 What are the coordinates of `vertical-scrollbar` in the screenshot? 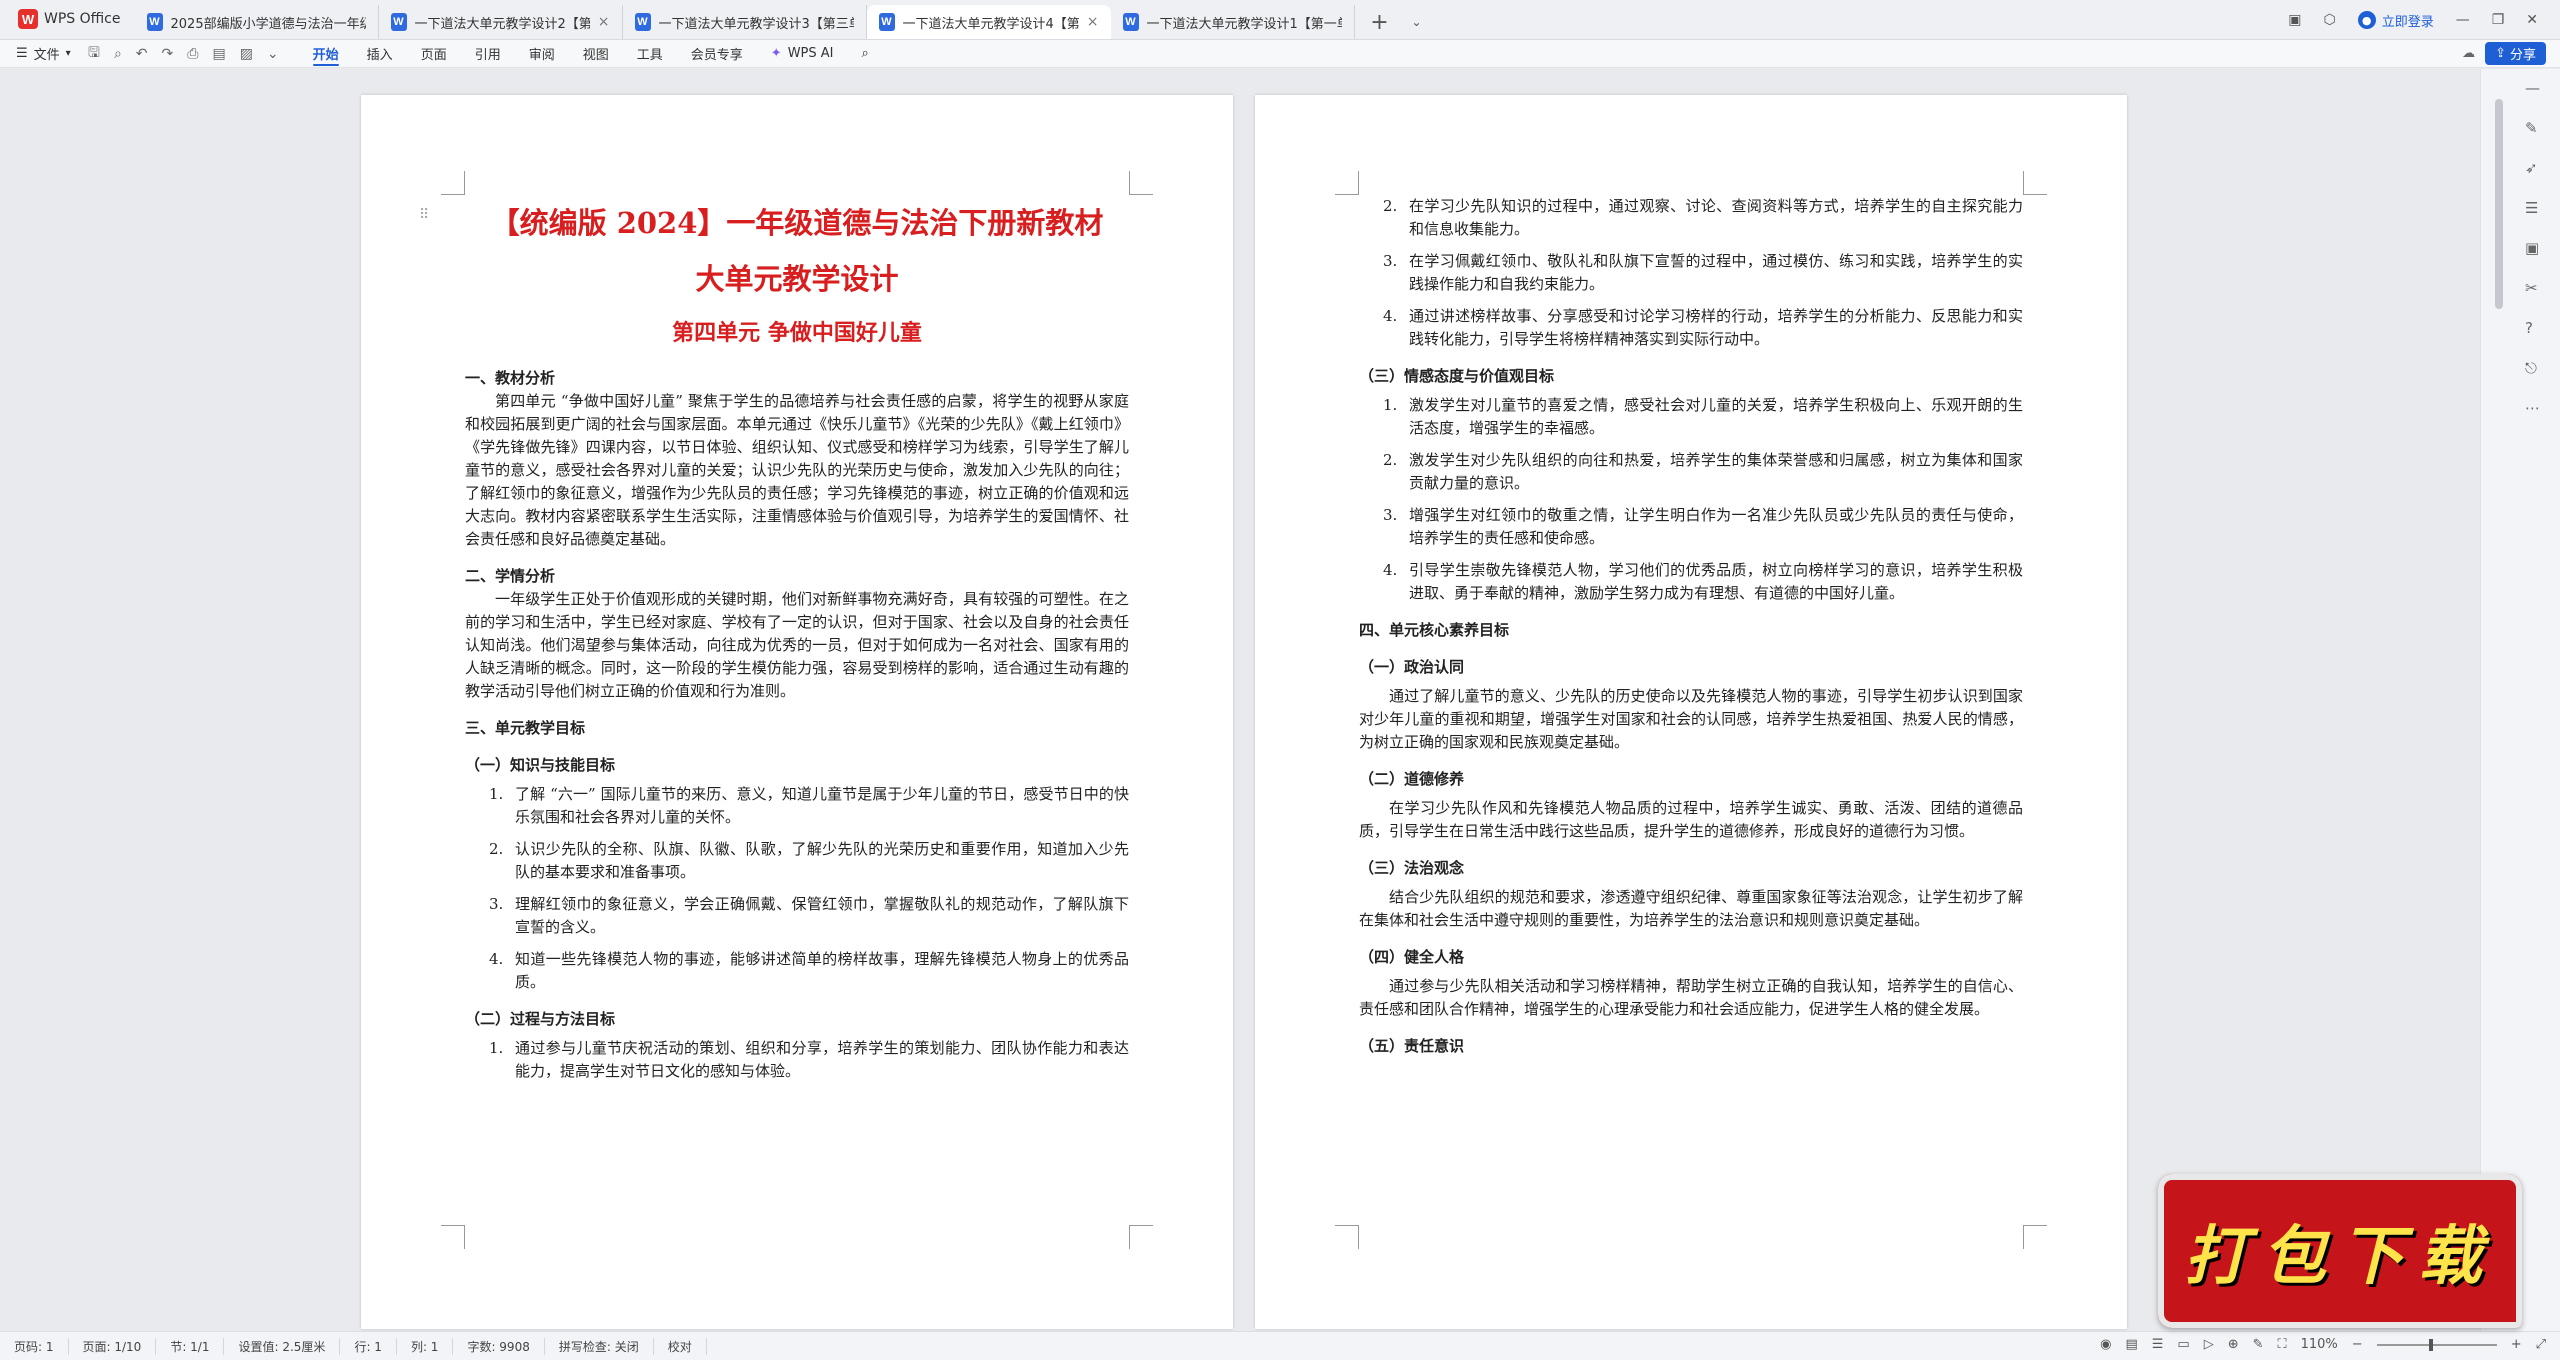 It's located at (2499, 204).